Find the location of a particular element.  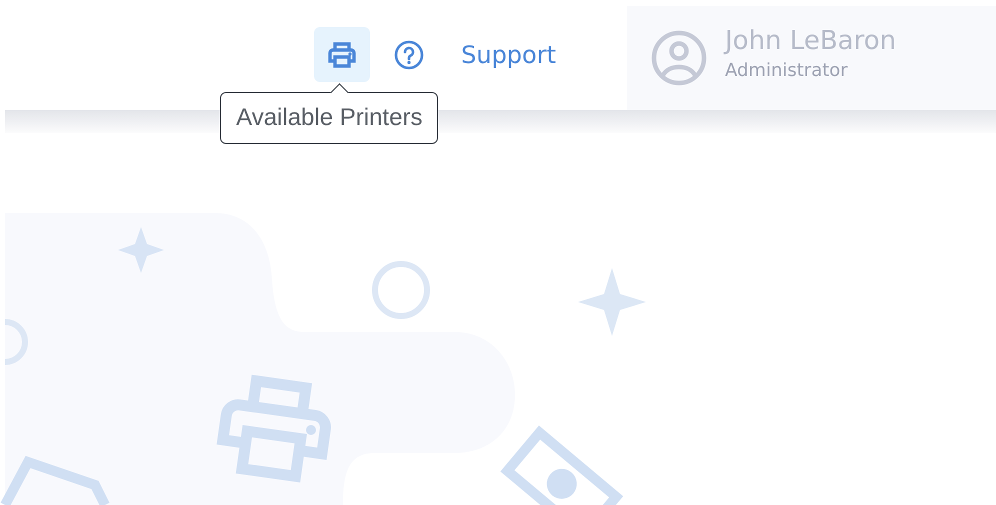

tooltip: Available Printers is located at coordinates (329, 114).